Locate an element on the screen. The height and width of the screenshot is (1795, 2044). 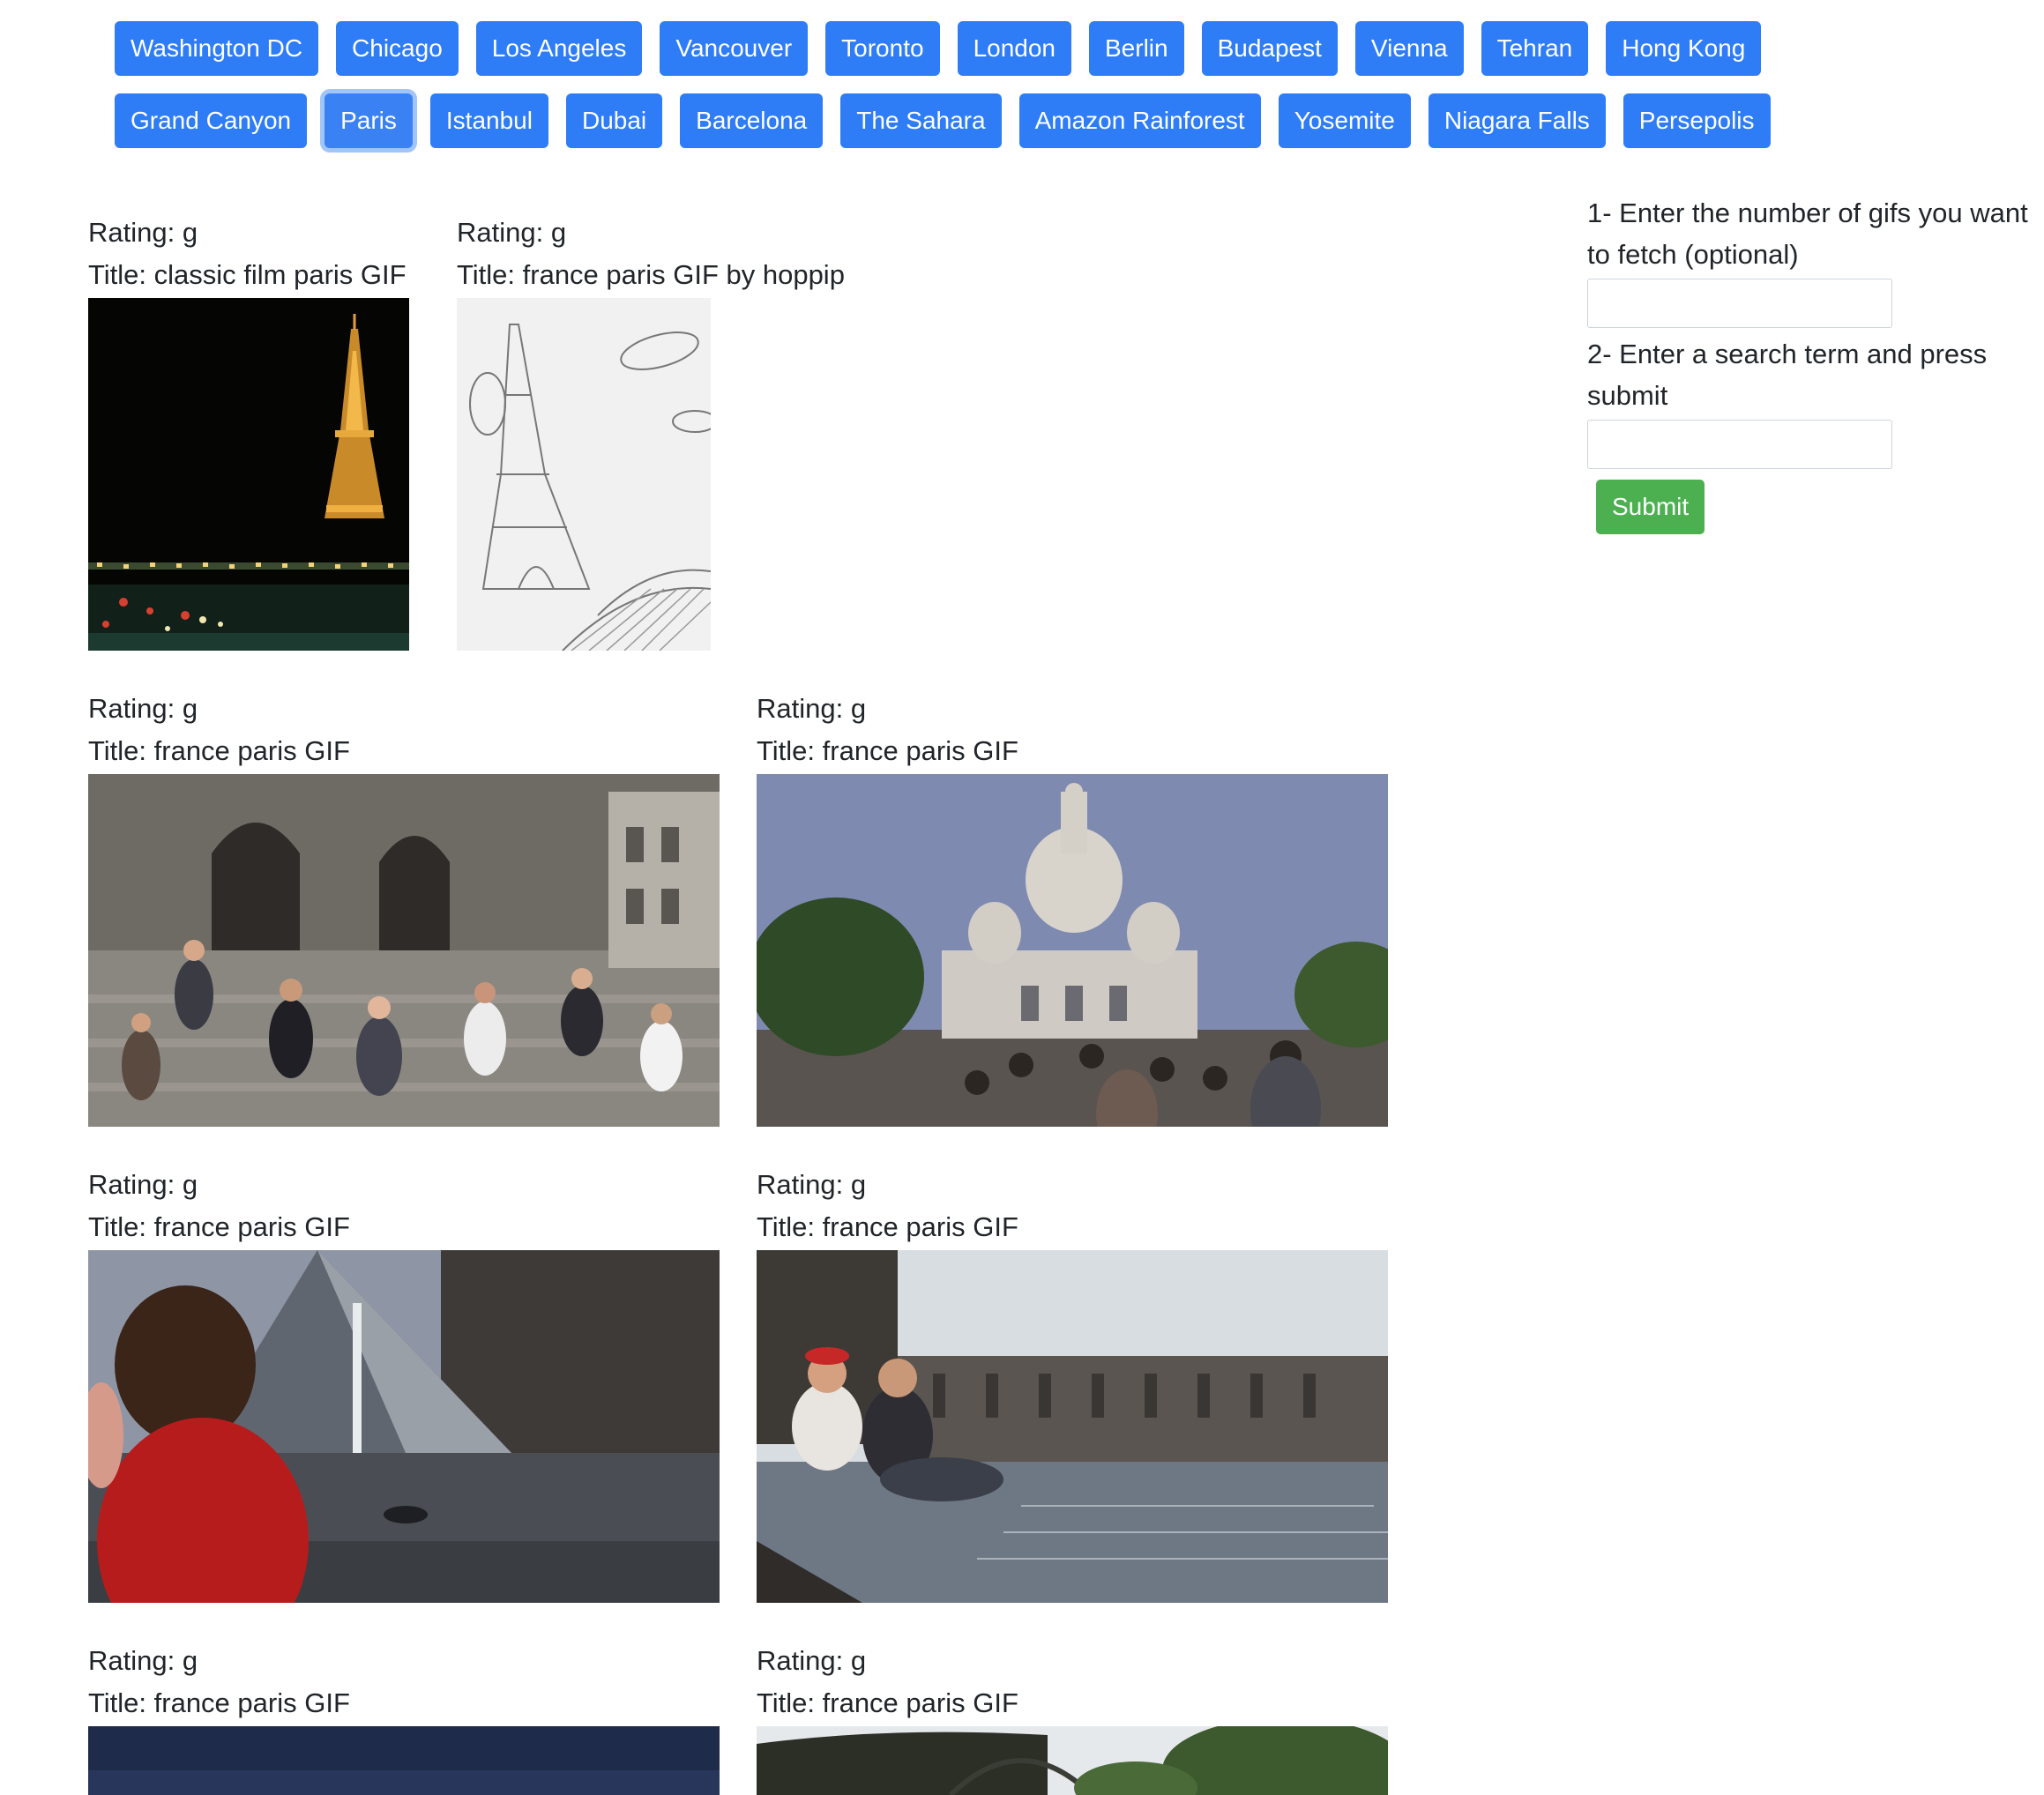
topic-button-vancouver: Vancouver is located at coordinates (734, 48).